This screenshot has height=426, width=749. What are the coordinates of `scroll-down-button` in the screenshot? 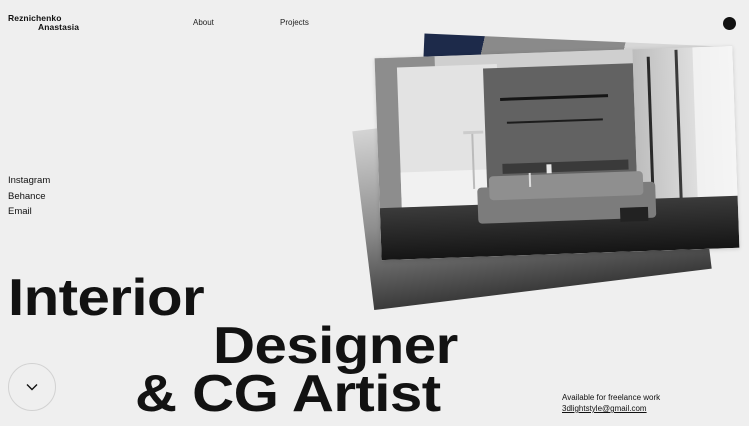 It's located at (32, 387).